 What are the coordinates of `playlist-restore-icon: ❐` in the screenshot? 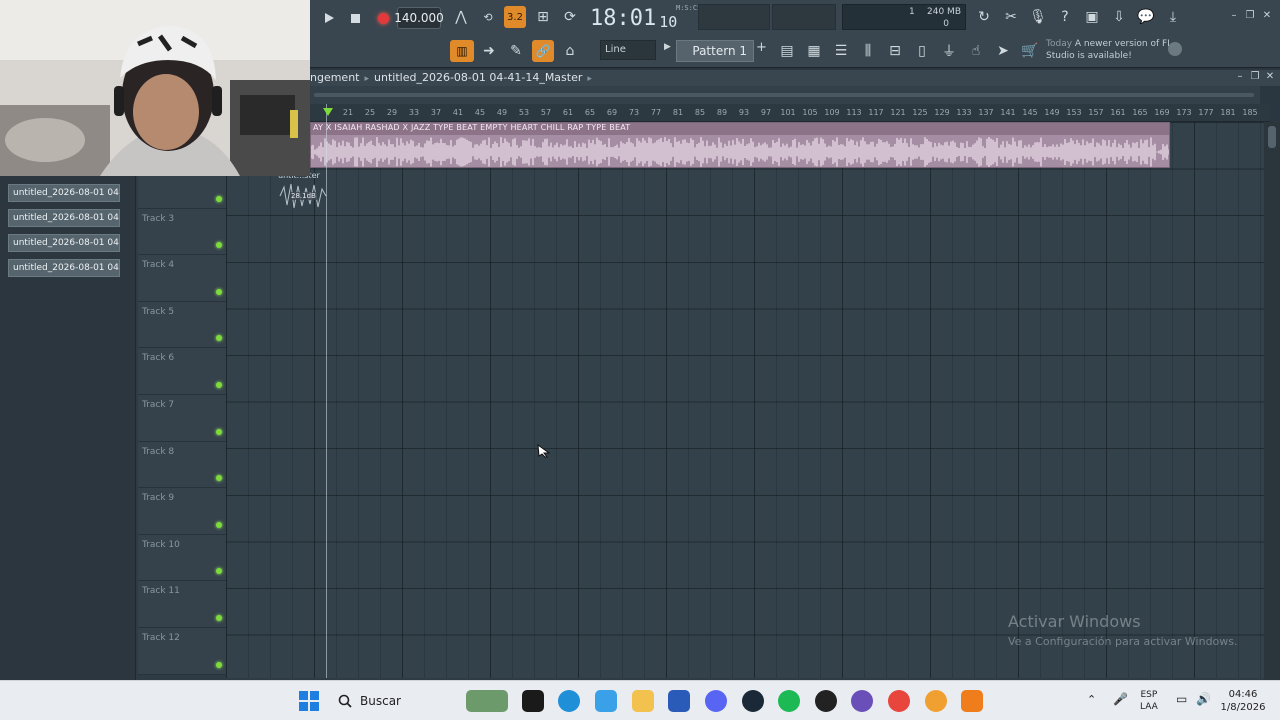 It's located at (1255, 77).